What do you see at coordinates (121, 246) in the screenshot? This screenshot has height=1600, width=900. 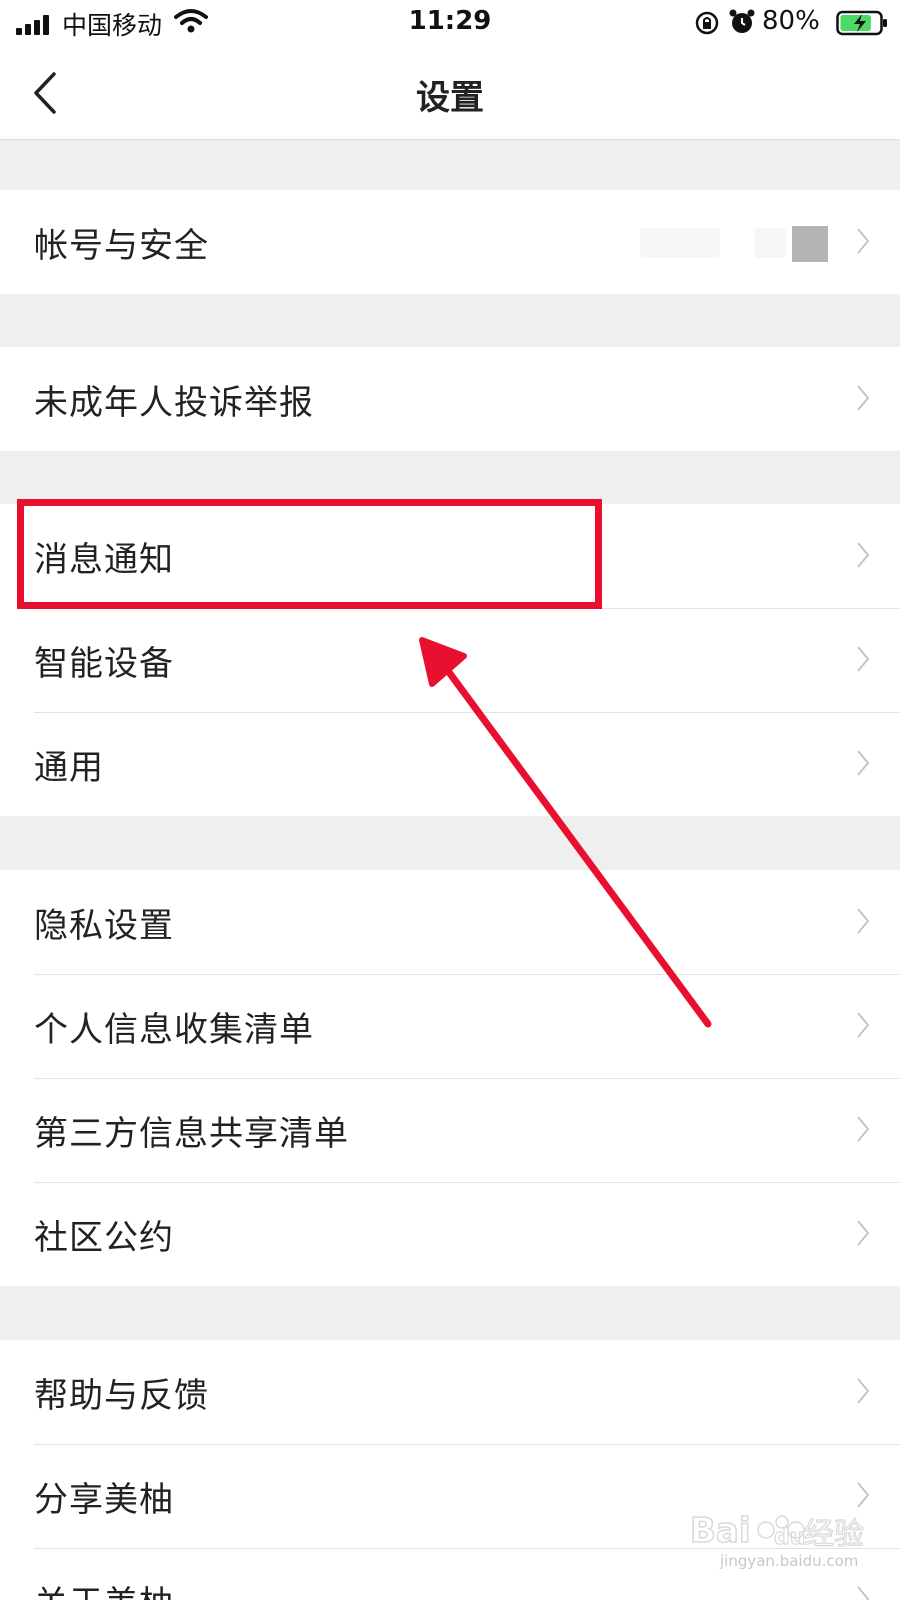 I see `settings-item-label: 帐号与安全` at bounding box center [121, 246].